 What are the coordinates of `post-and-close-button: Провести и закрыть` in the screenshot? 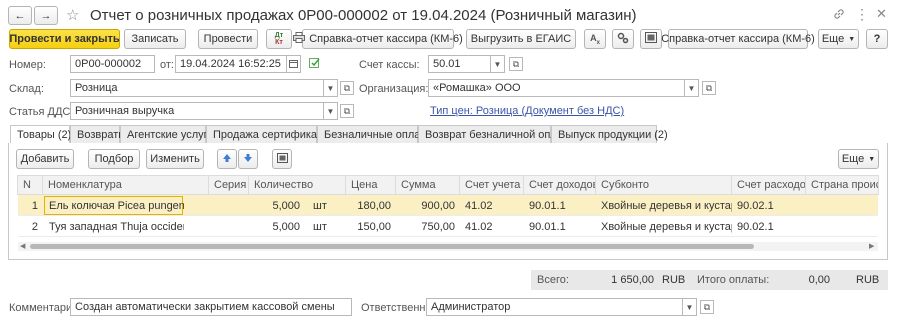 It's located at (64, 39).